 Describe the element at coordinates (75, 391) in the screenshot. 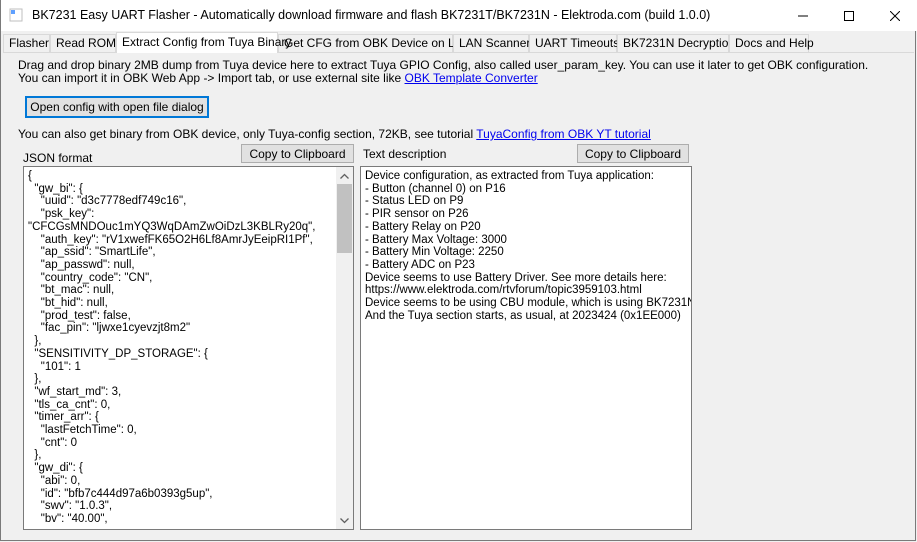

I see `json-line: "wf_start_md": 3,` at that location.